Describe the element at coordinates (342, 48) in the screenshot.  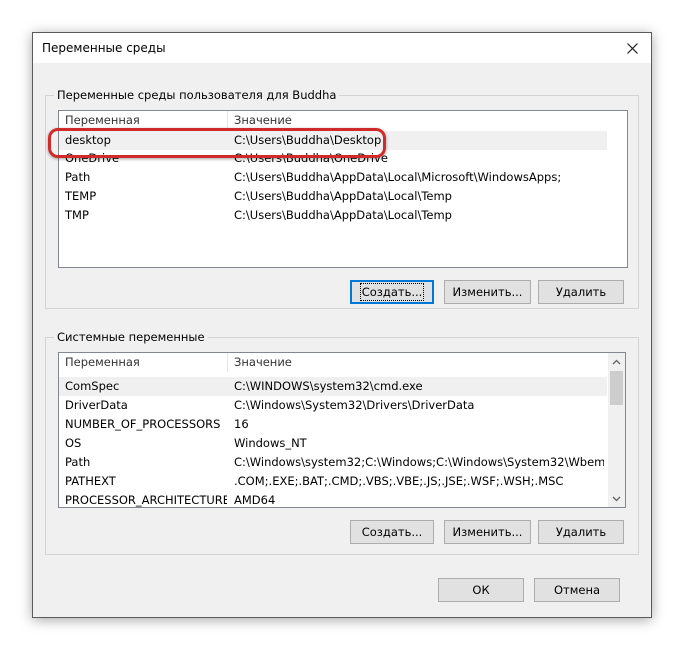
I see `title-bar: Переменные среды` at that location.